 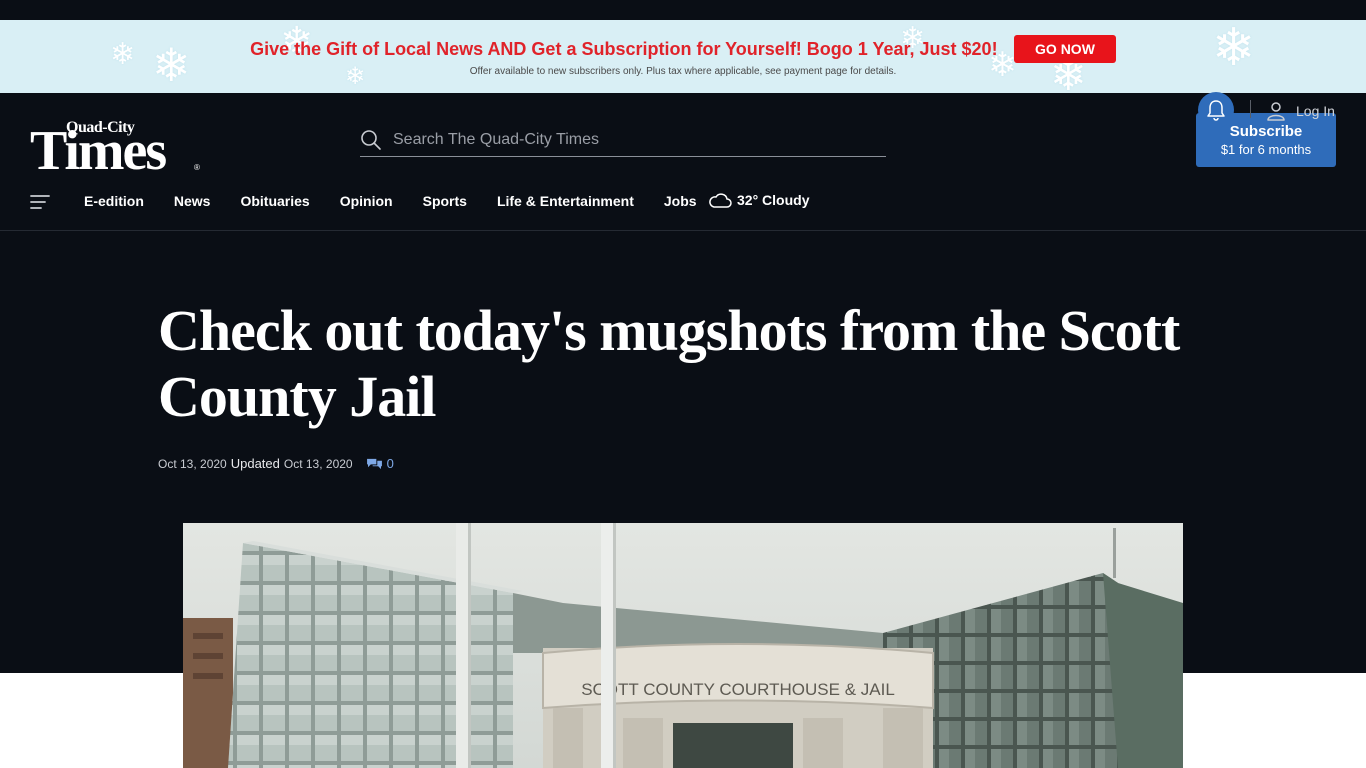 I want to click on header-divider, so click(x=1250, y=109).